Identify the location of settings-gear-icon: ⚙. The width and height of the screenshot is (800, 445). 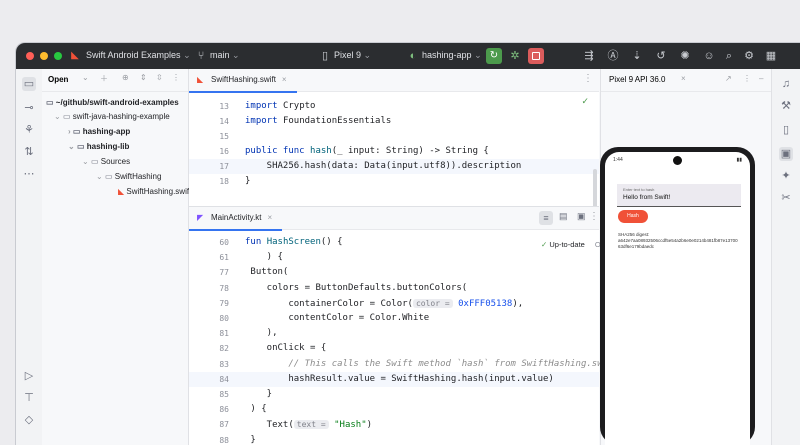
(749, 56).